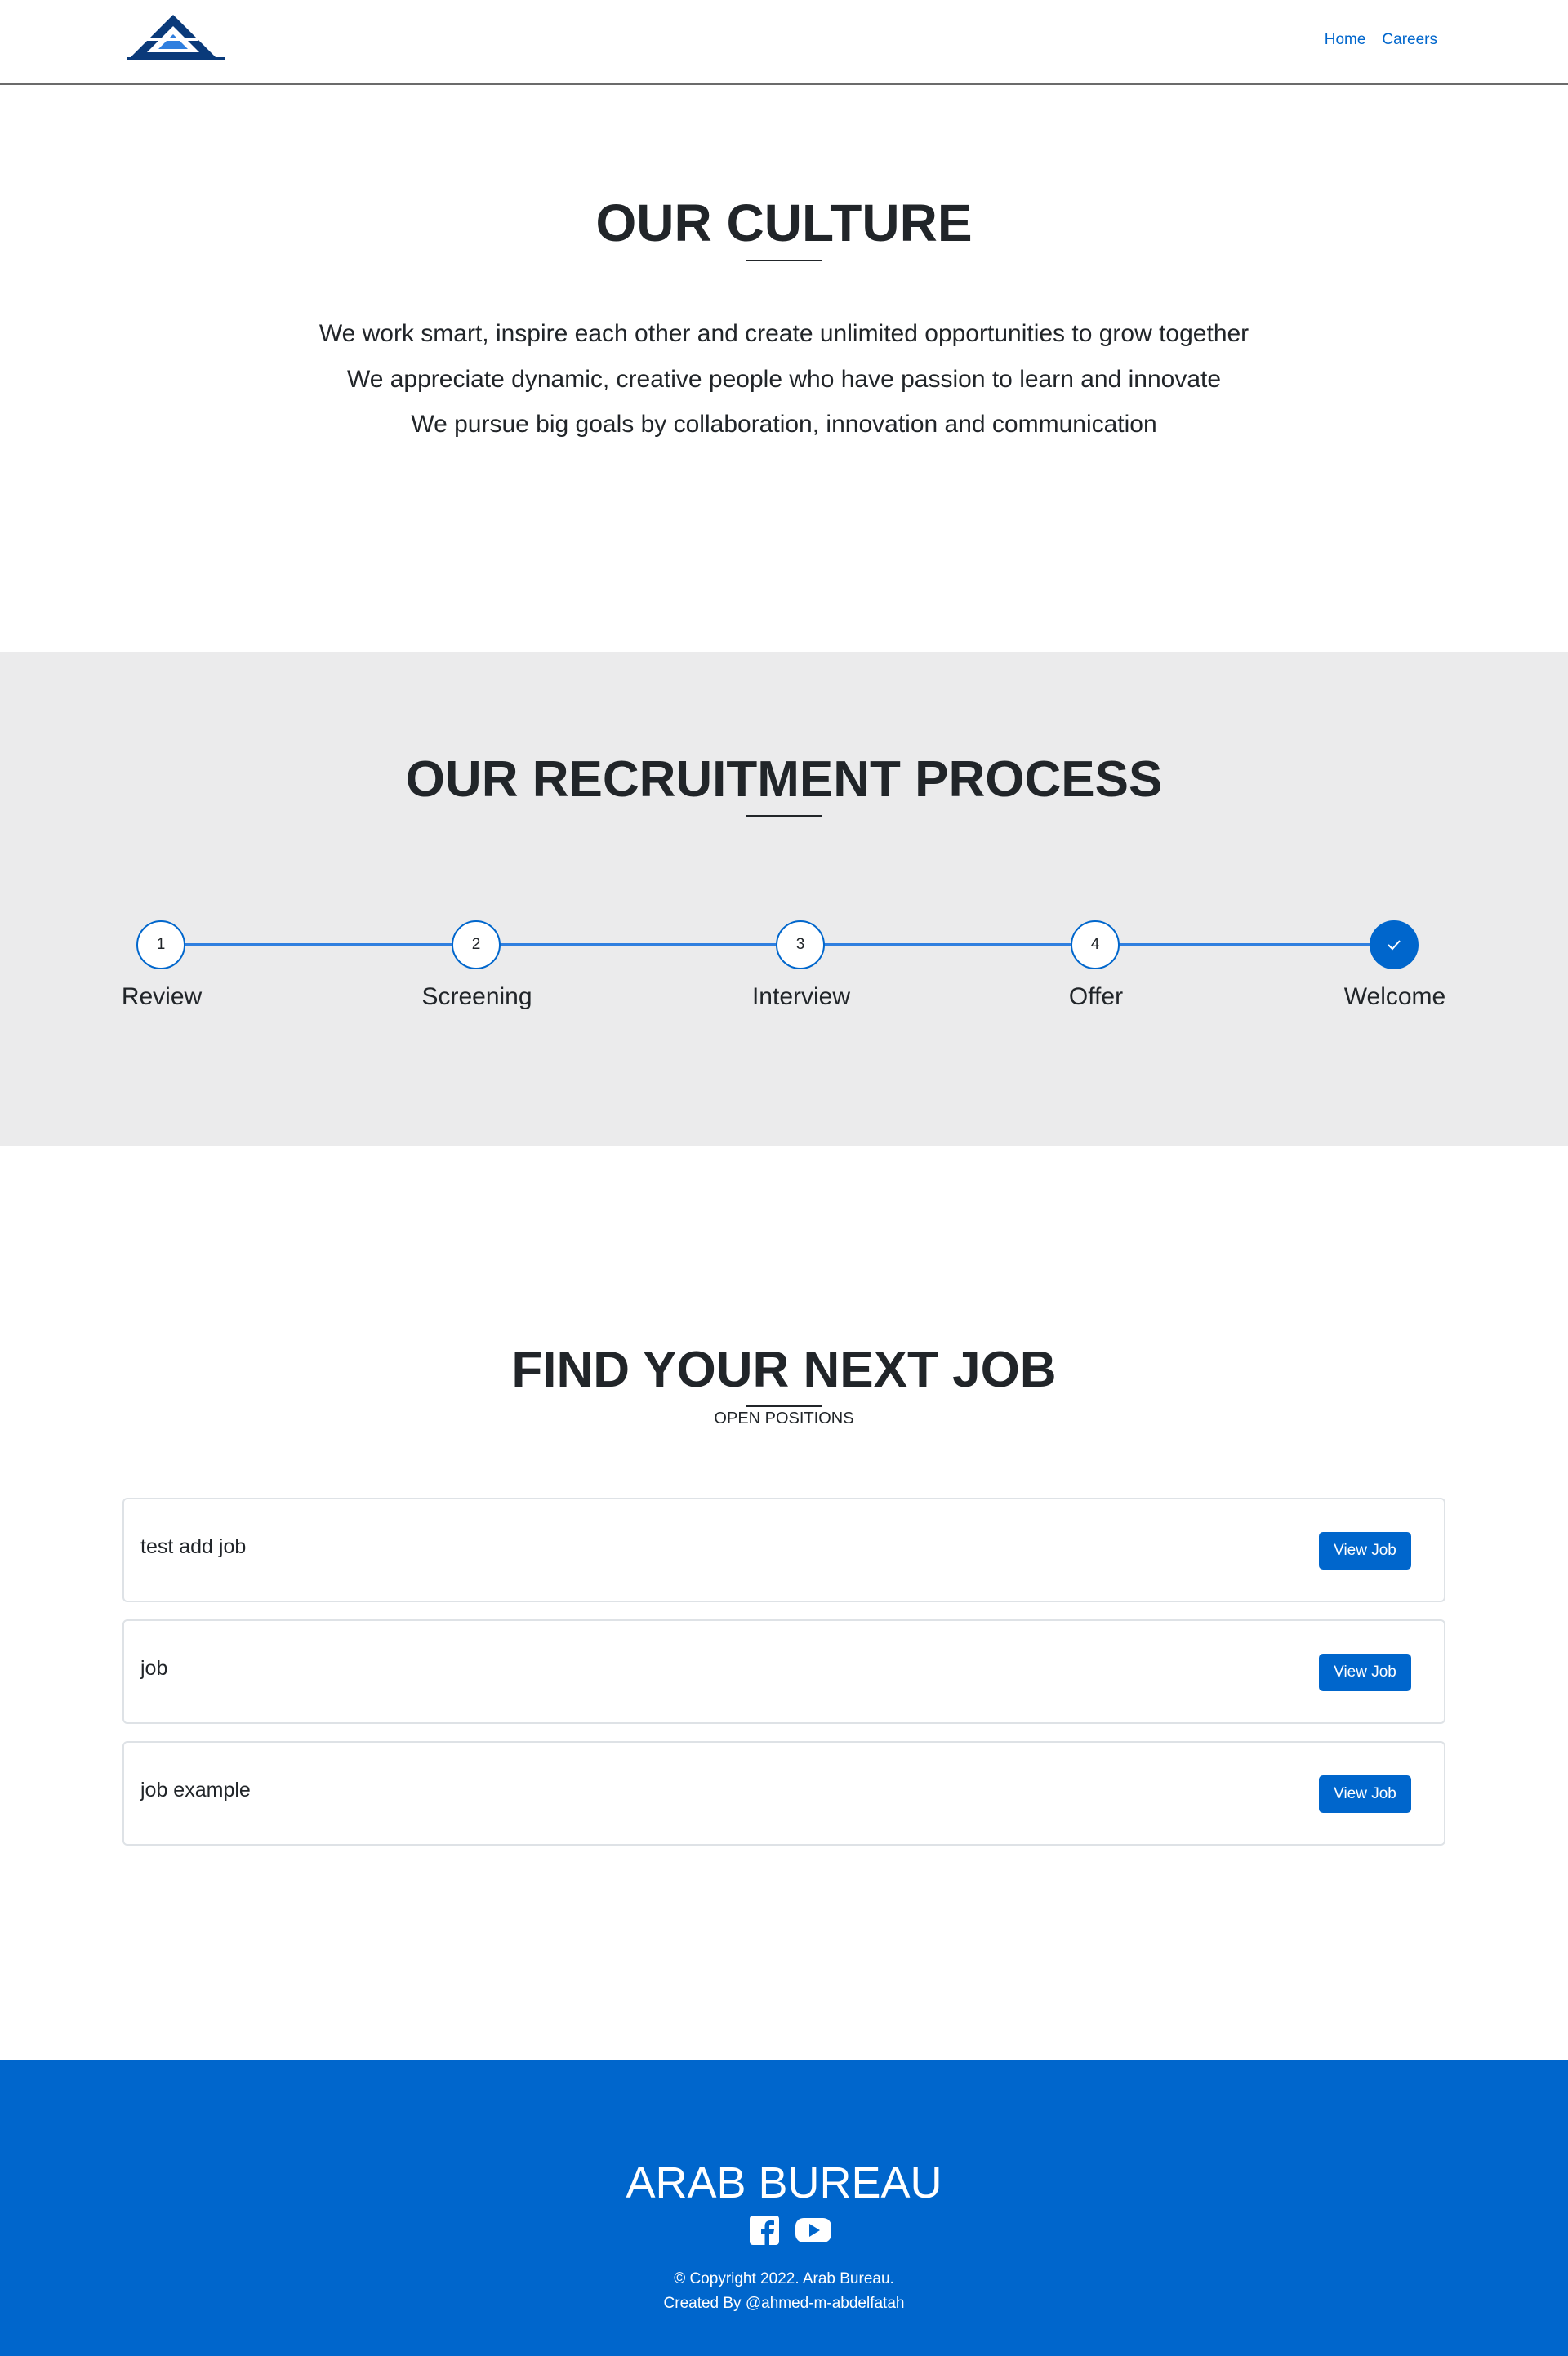 The image size is (1568, 2356). I want to click on process-title: OUR RECRUITMENT PROCESS, so click(784, 780).